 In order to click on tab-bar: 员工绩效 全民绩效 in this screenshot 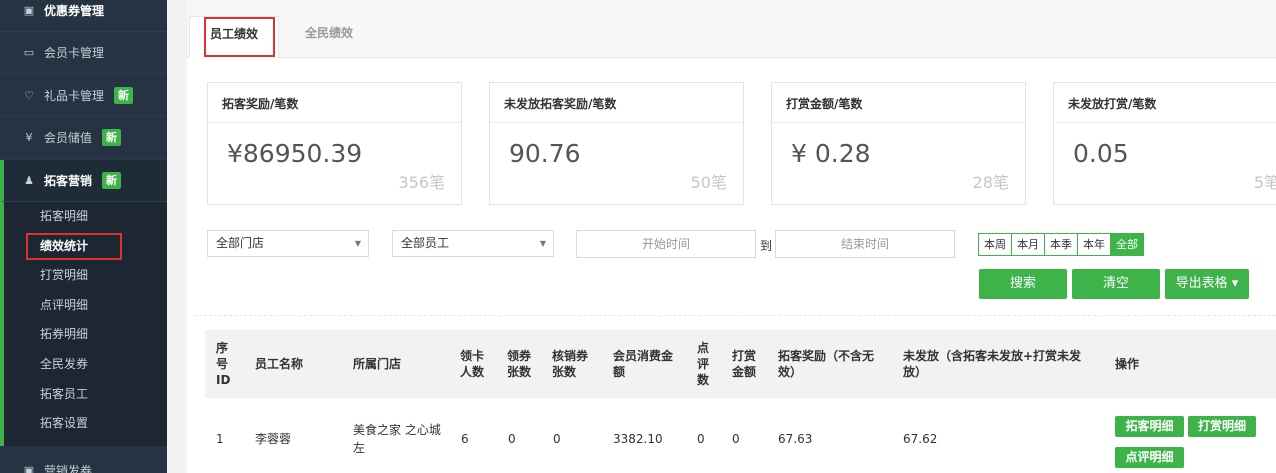, I will do `click(731, 29)`.